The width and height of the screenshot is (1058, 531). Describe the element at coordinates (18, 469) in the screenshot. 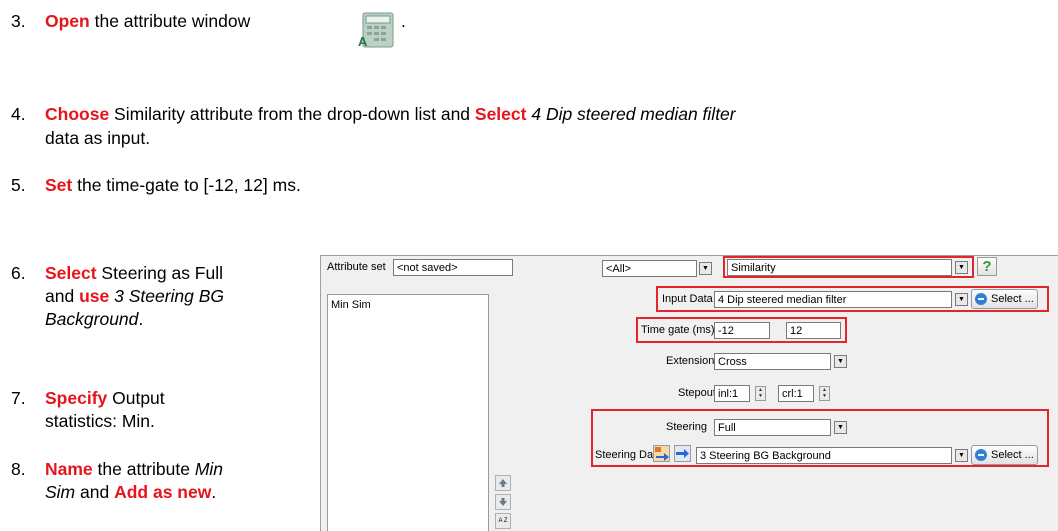

I see `step-number: 8.` at that location.